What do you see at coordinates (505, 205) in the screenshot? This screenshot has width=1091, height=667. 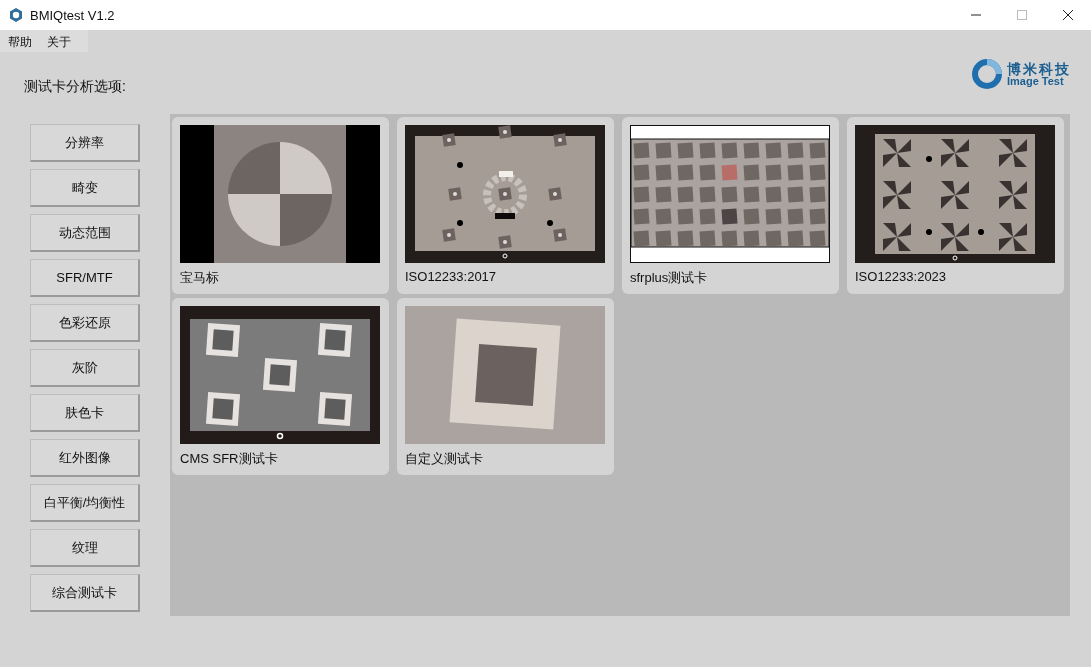 I see `chart-card: ISO12233:2017` at bounding box center [505, 205].